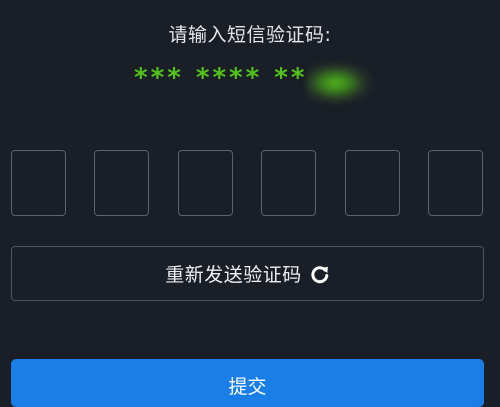 The width and height of the screenshot is (500, 407). What do you see at coordinates (250, 35) in the screenshot?
I see `sms-code-prompt: 请输入短信验证码:` at bounding box center [250, 35].